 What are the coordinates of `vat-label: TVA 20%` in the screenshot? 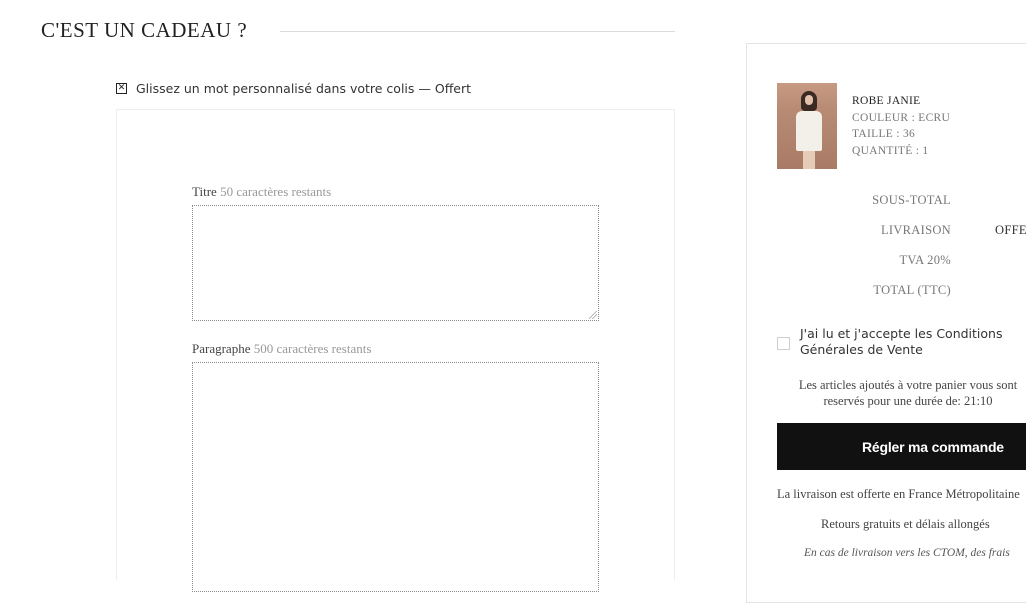 It's located at (925, 260).